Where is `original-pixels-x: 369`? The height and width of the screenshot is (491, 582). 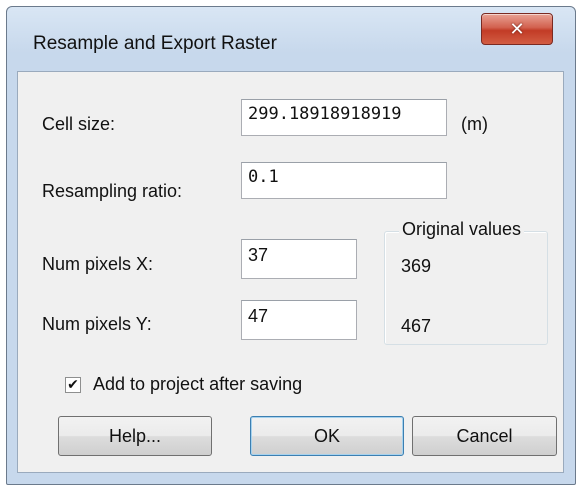
original-pixels-x: 369 is located at coordinates (416, 266).